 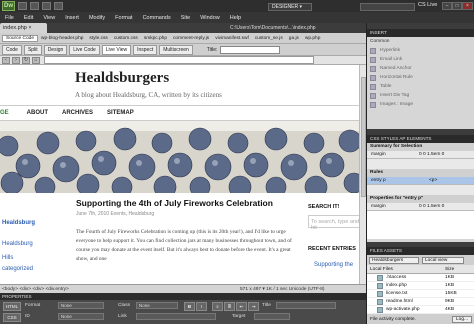 I want to click on recent-entries-heading: RECENT ENTRIES, so click(x=332, y=249).